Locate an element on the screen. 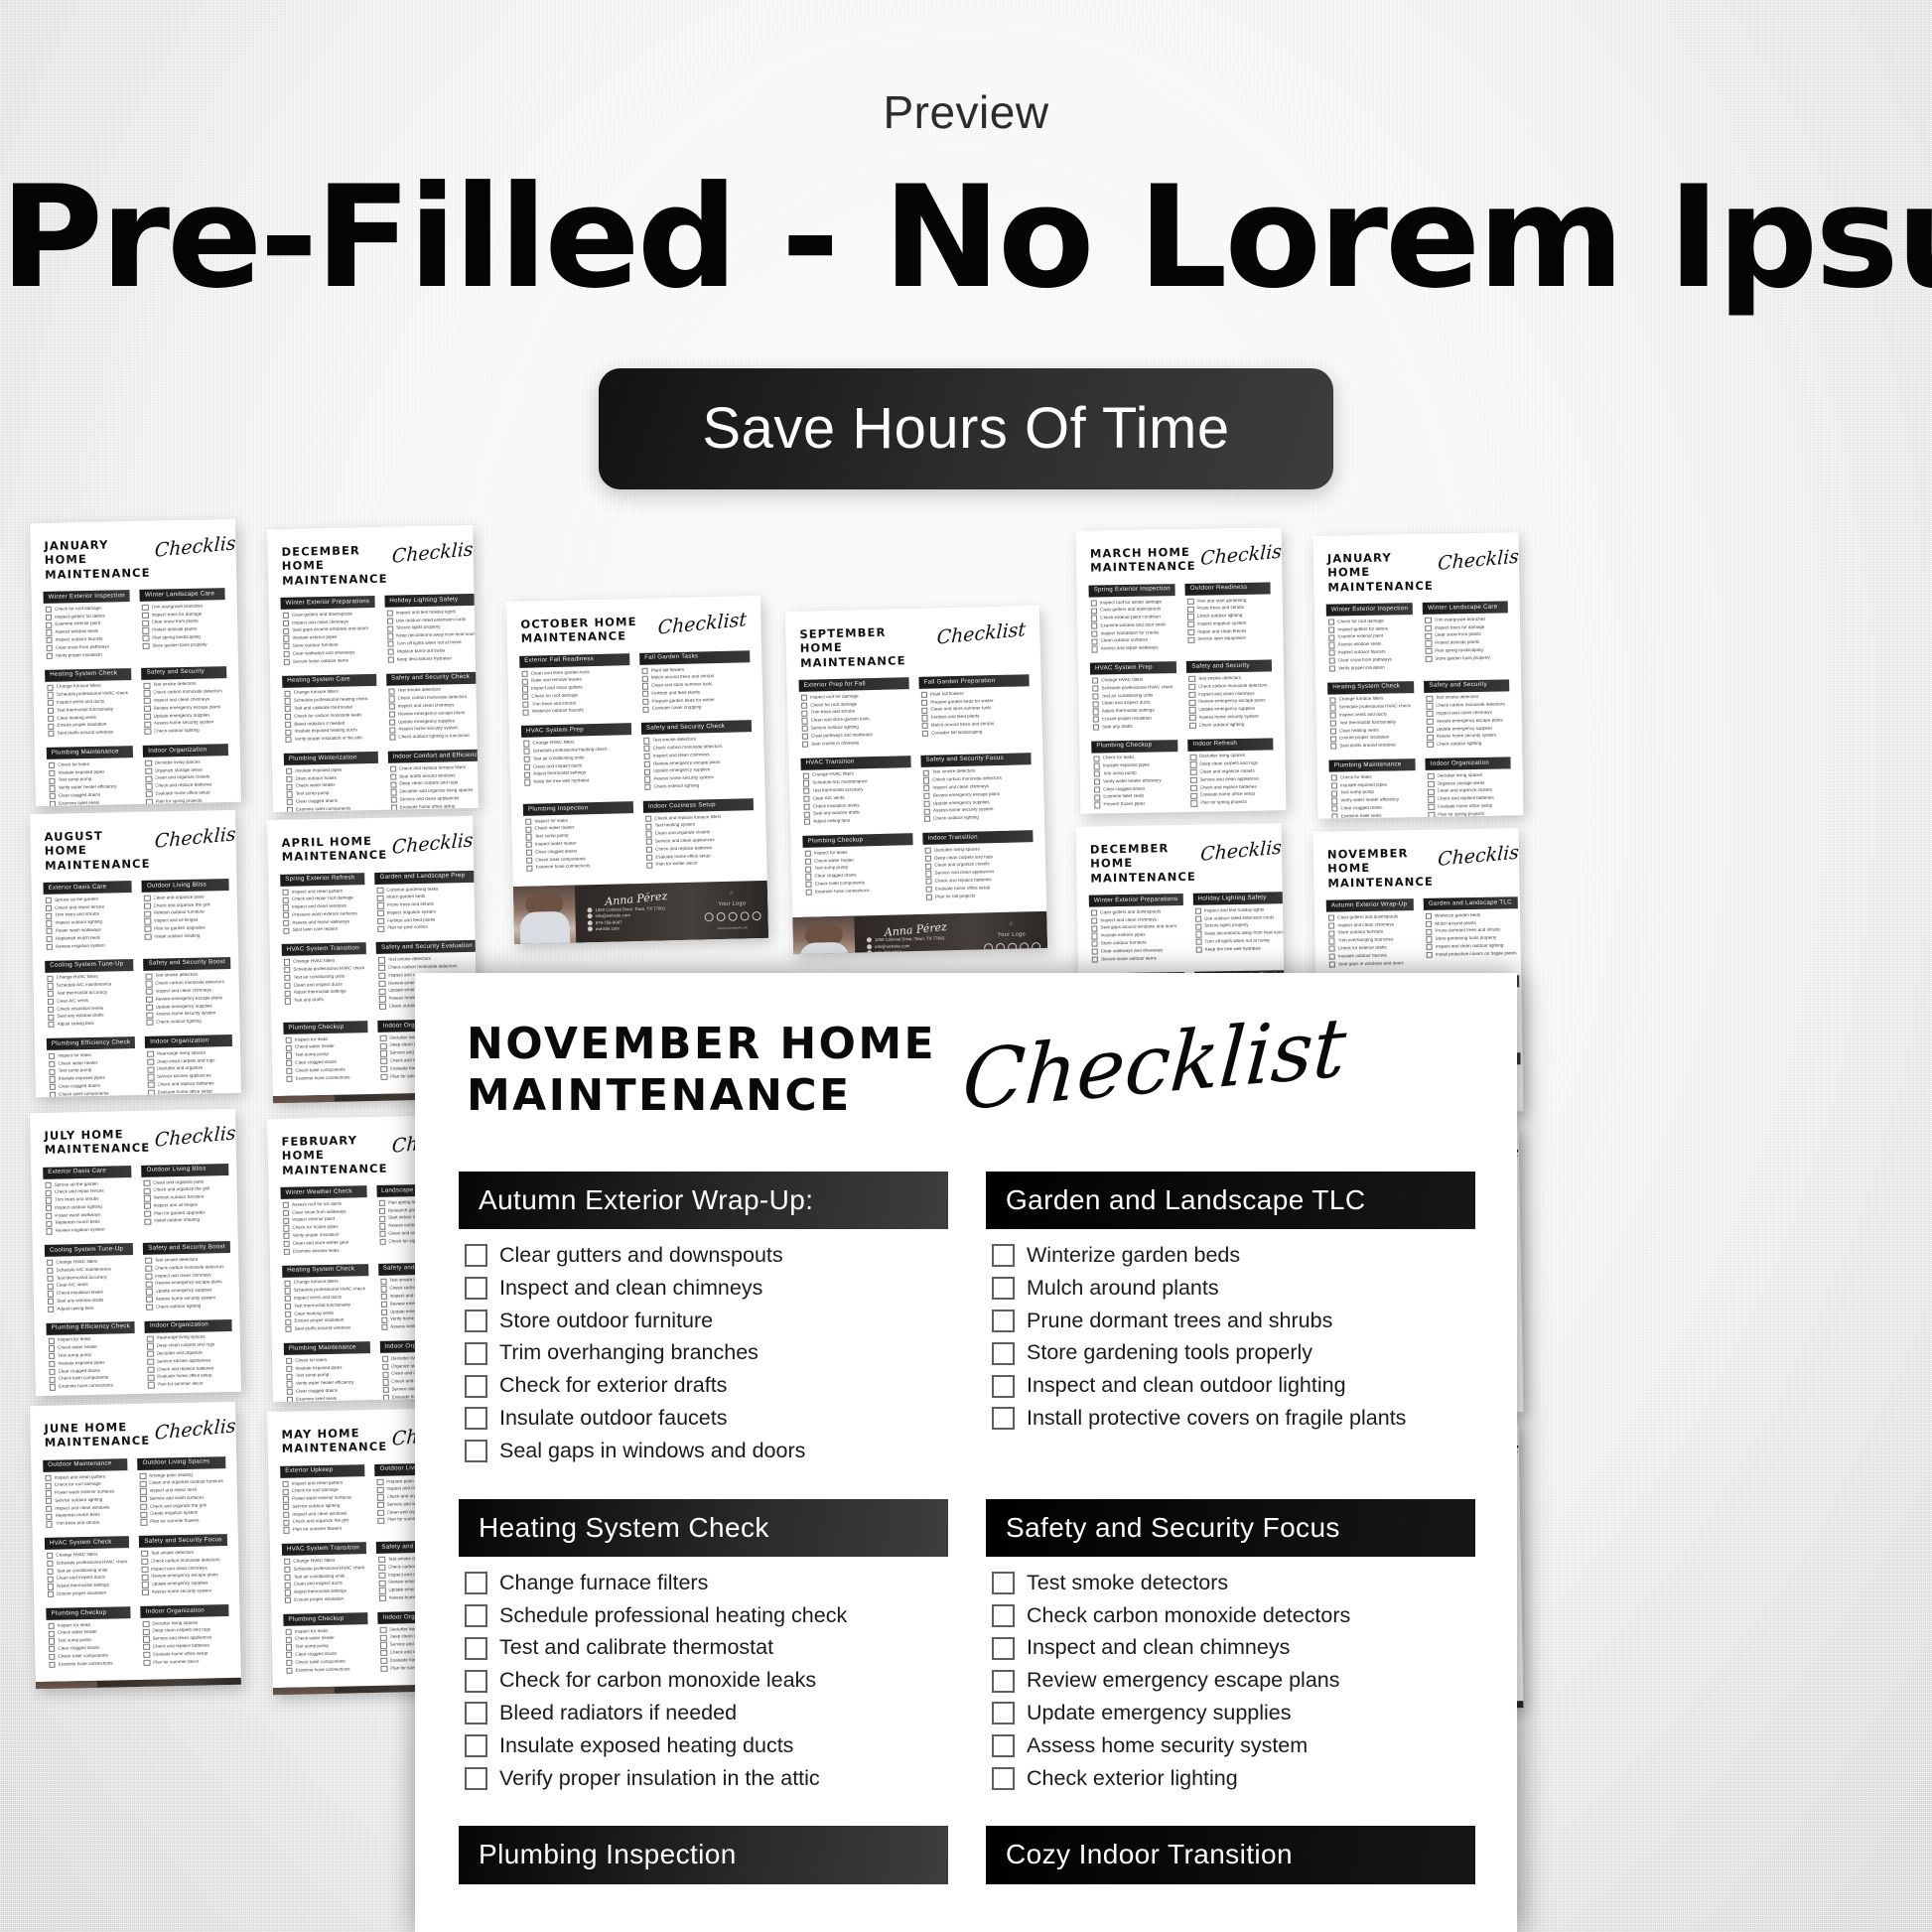  checklist-item: Plan spring landscaping is located at coordinates (183, 638).